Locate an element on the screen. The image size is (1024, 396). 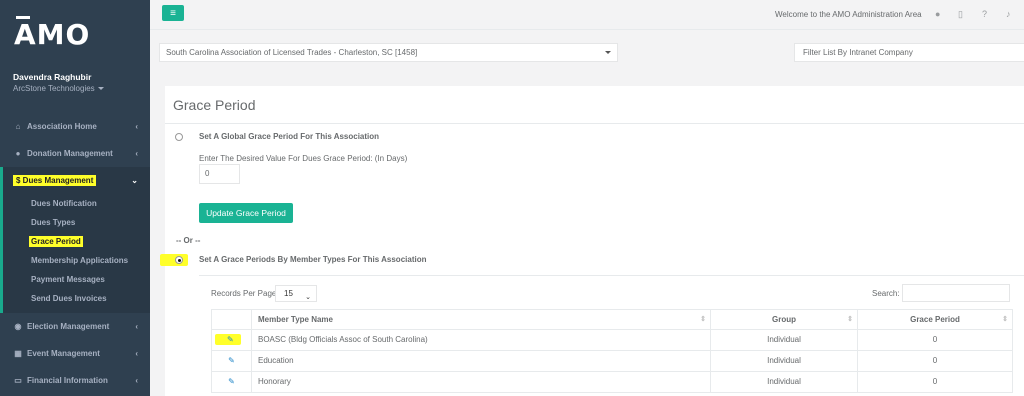
sidebar-sub-grace-period: Grace Period is located at coordinates (56, 241).